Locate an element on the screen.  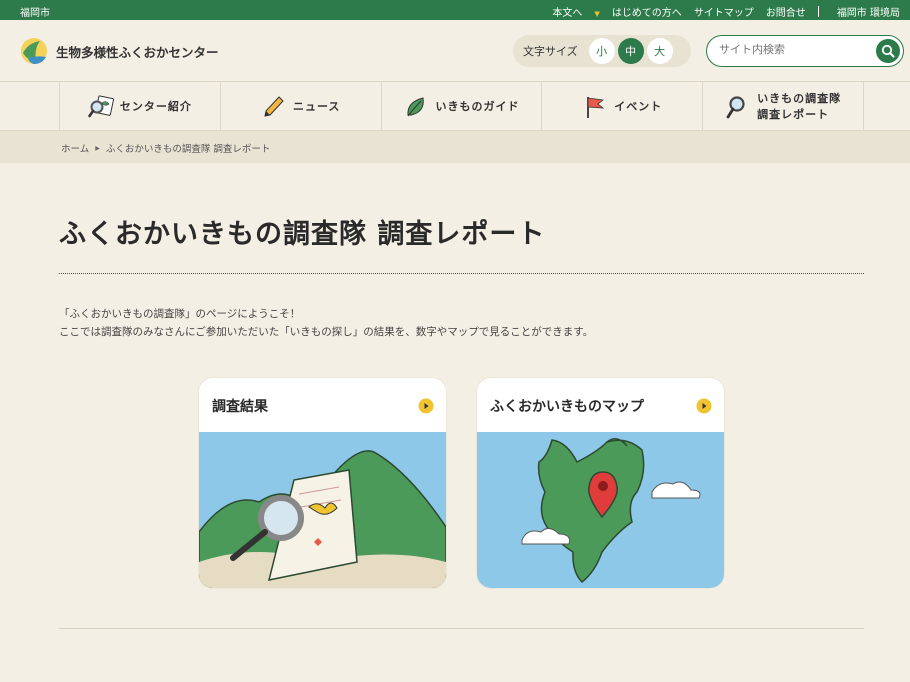
nav-label-report: いきもの調査隊 調査レポート is located at coordinates (799, 107).